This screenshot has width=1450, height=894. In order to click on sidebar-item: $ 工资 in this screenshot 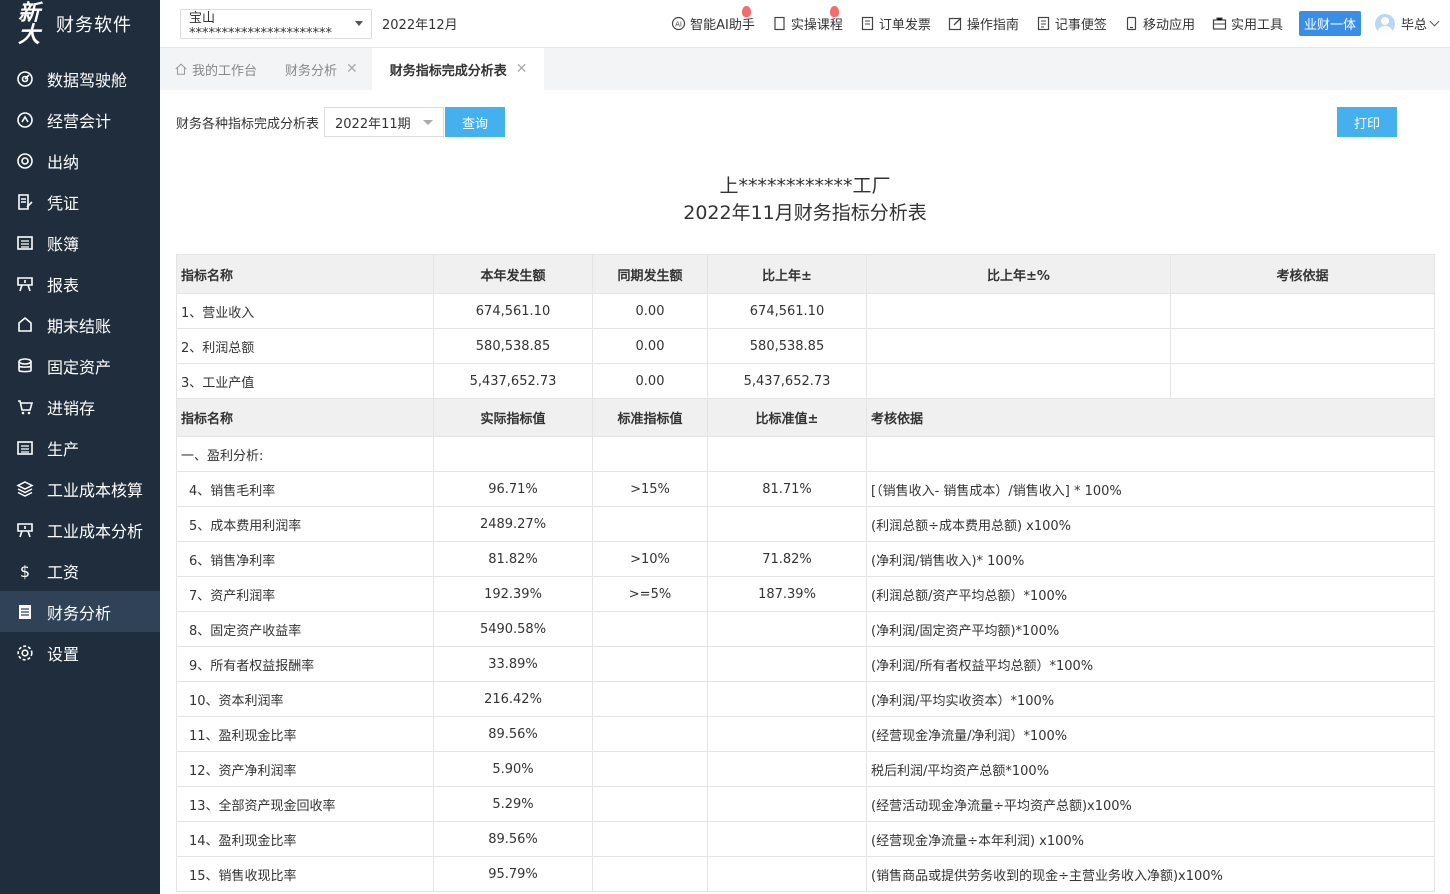, I will do `click(80, 570)`.